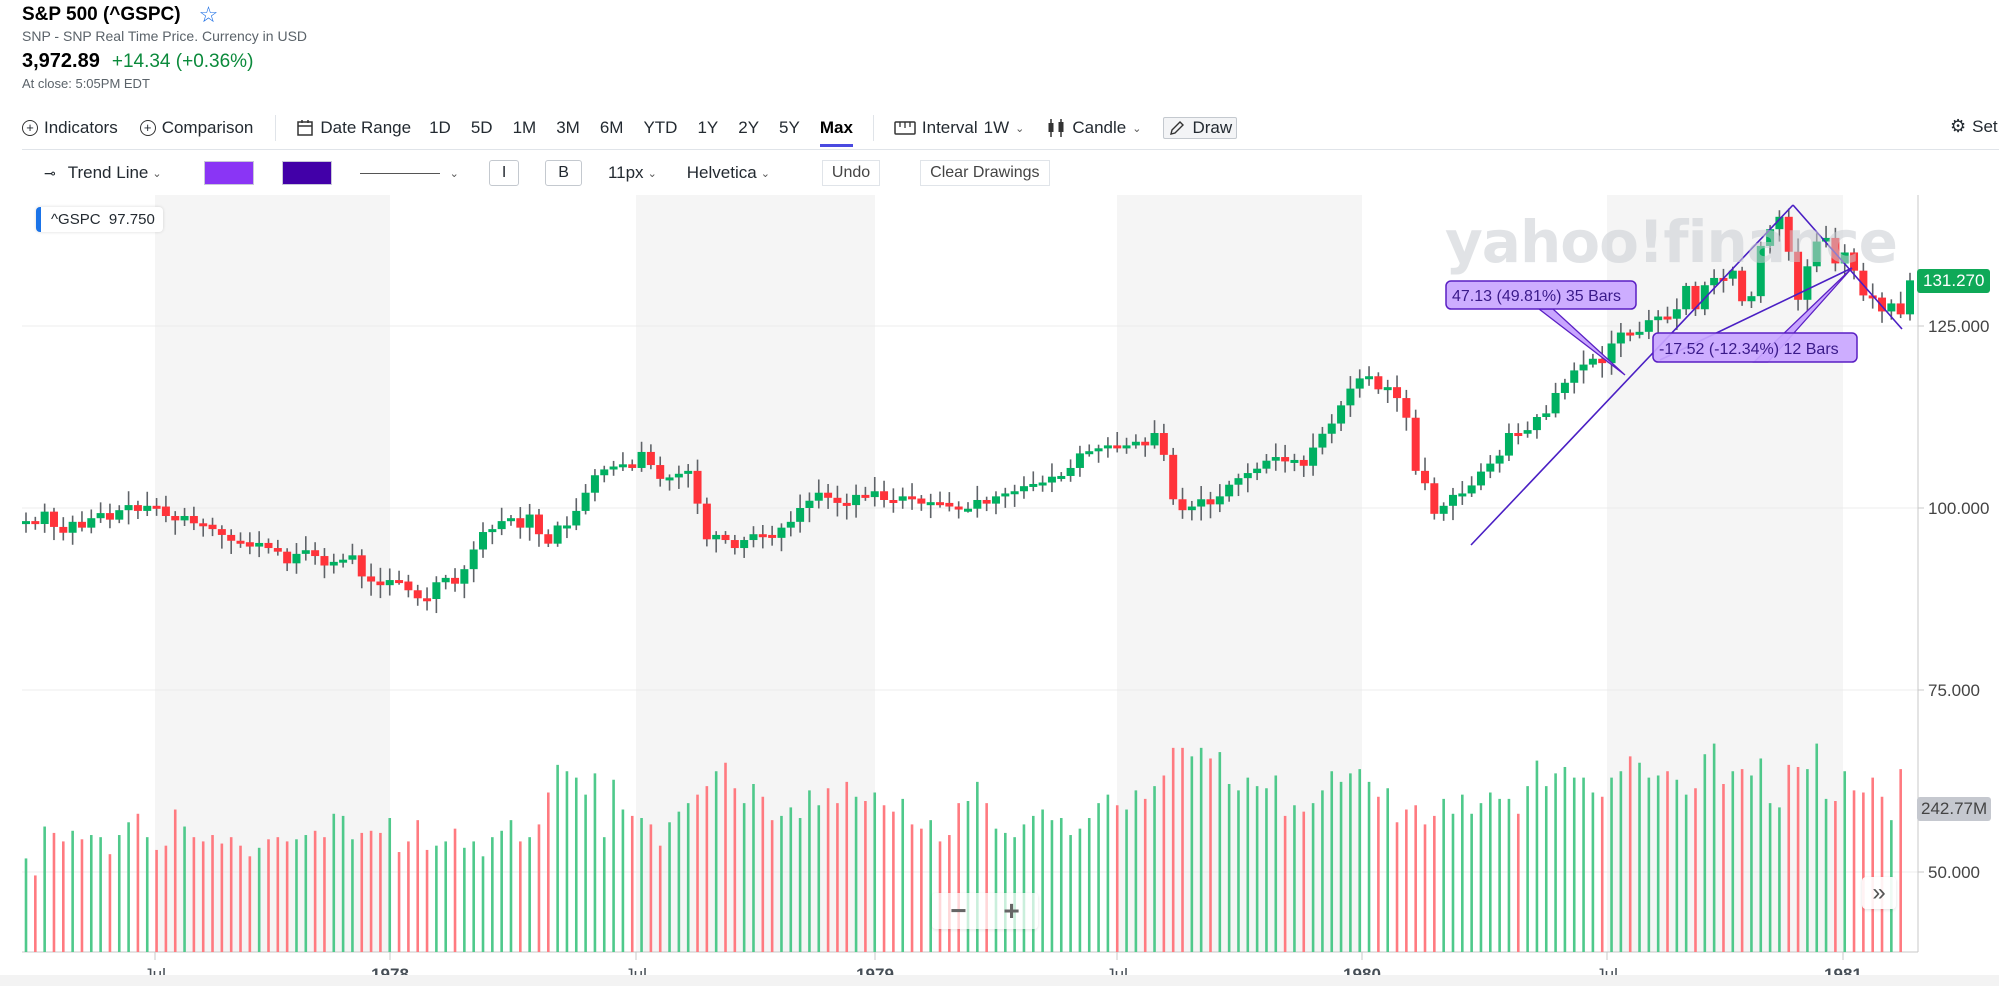 The image size is (1999, 986). Describe the element at coordinates (440, 128) in the screenshot. I see `range-1d: 1D` at that location.